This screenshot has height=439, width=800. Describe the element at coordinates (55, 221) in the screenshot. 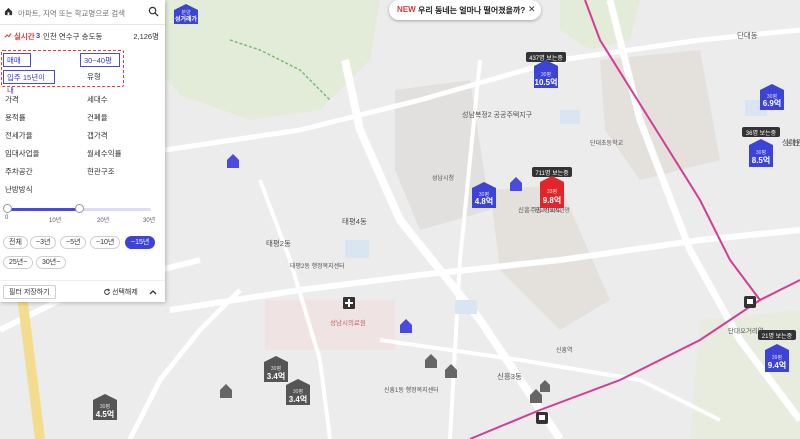

I see `slider-tick: 10년` at that location.